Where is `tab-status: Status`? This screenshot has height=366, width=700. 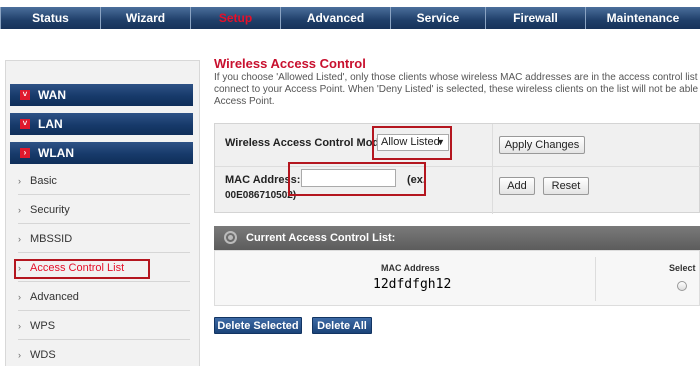 tab-status: Status is located at coordinates (50, 18).